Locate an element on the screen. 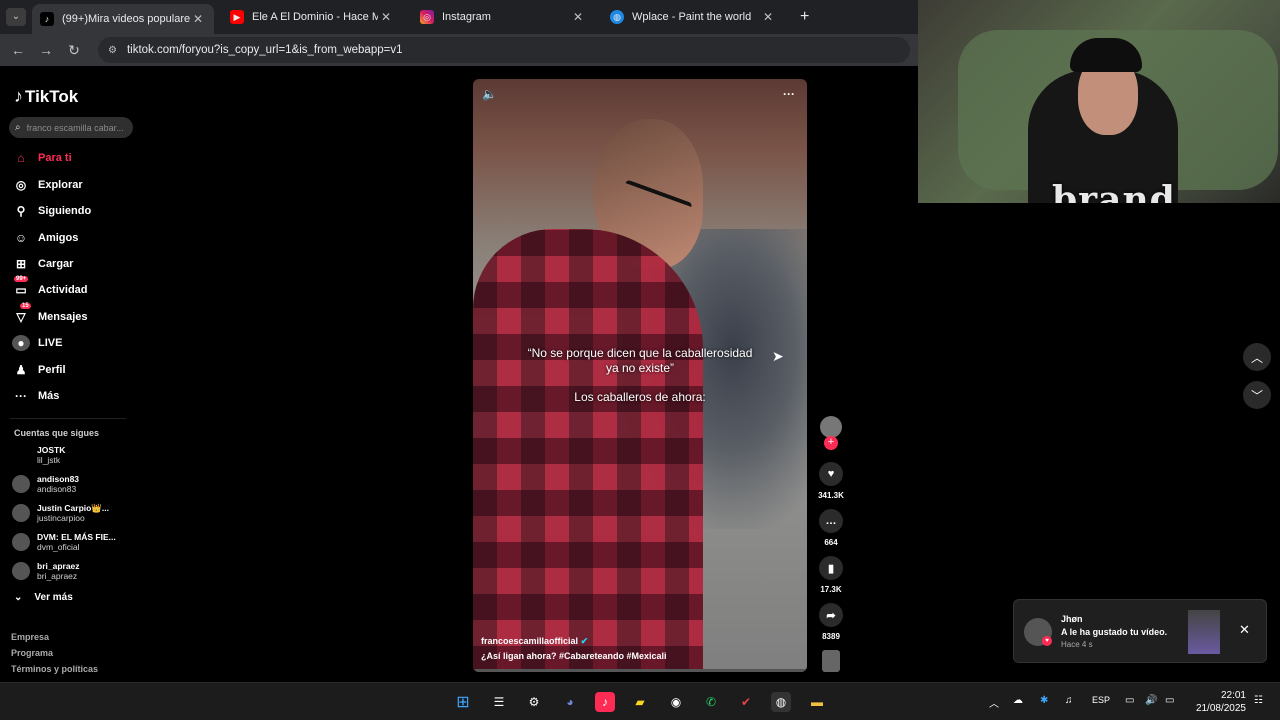 Image resolution: width=1280 pixels, height=720 pixels. tiktok-app-icon: ♪ is located at coordinates (605, 702).